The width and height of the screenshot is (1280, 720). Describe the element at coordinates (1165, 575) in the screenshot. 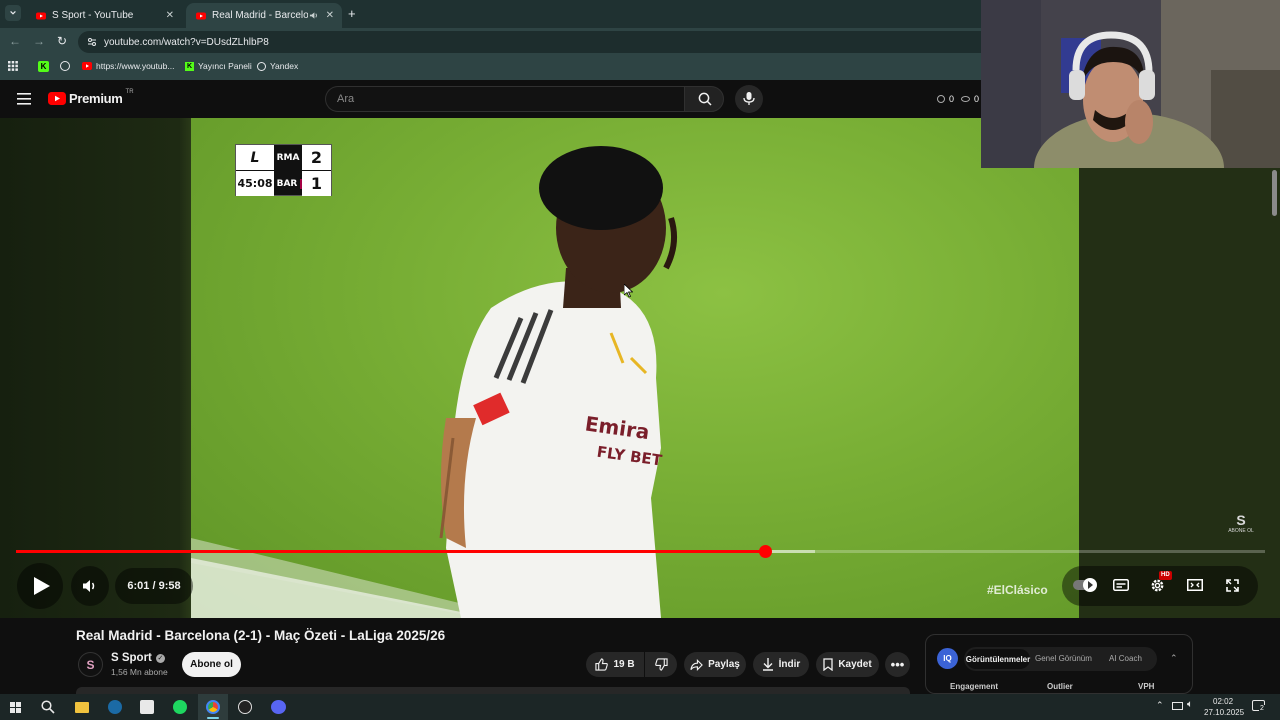

I see `hd-badge: HD` at that location.